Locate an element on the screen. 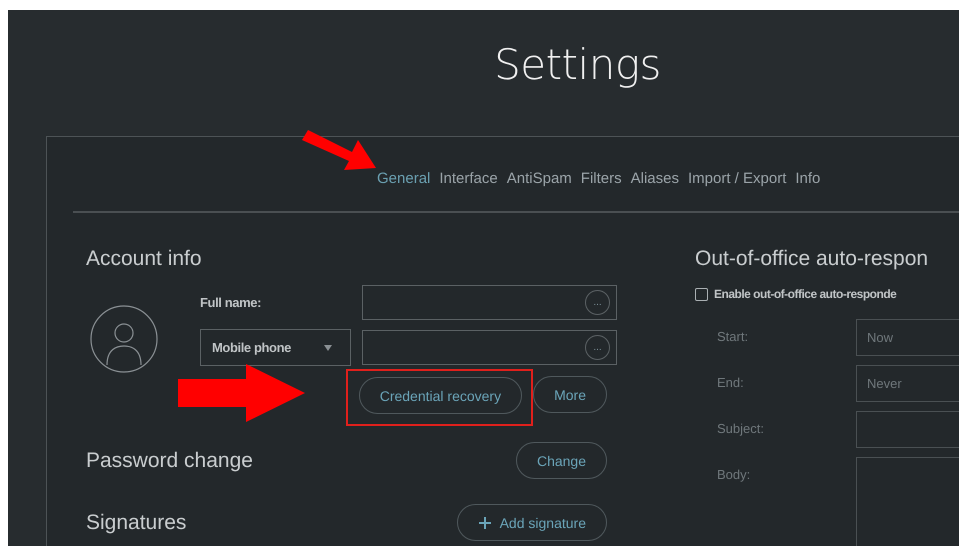 The height and width of the screenshot is (546, 959). change-button: Change is located at coordinates (561, 460).